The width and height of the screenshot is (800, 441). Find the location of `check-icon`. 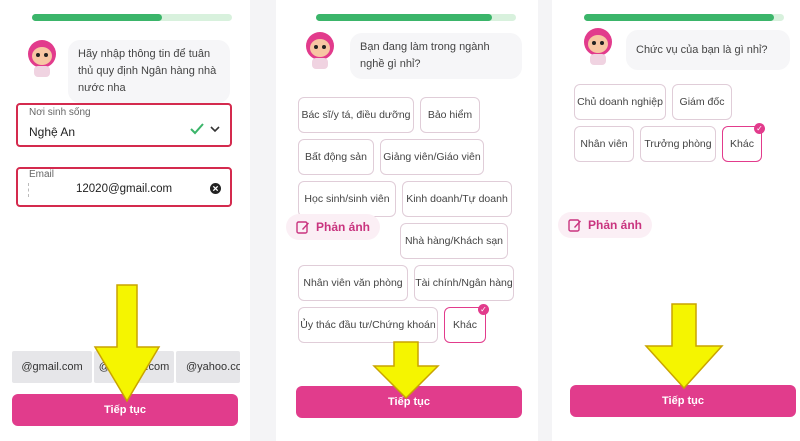

check-icon is located at coordinates (197, 129).